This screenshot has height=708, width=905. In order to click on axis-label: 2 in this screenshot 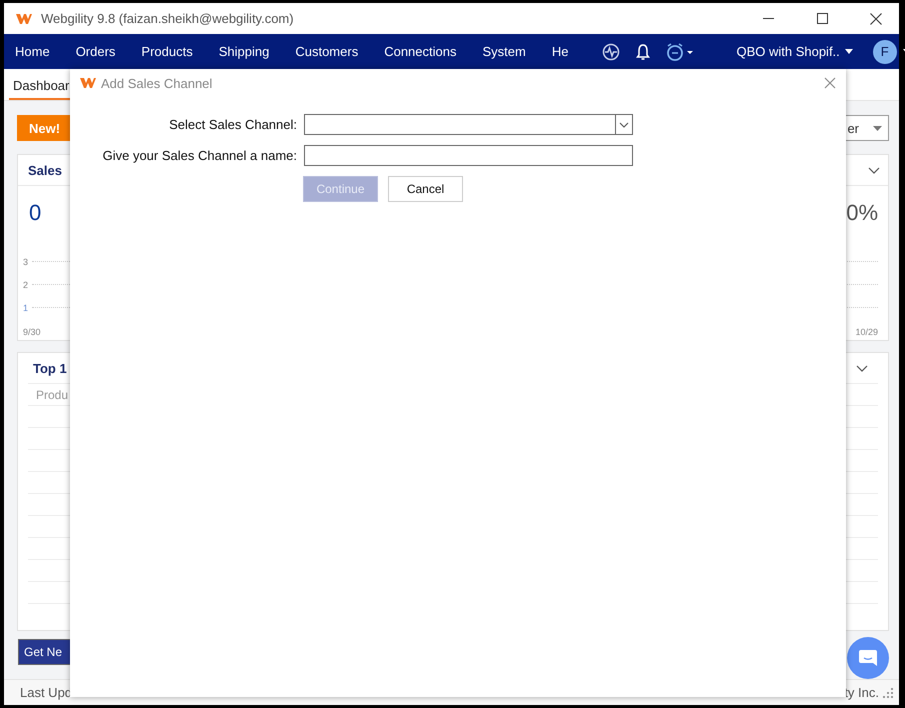, I will do `click(25, 285)`.